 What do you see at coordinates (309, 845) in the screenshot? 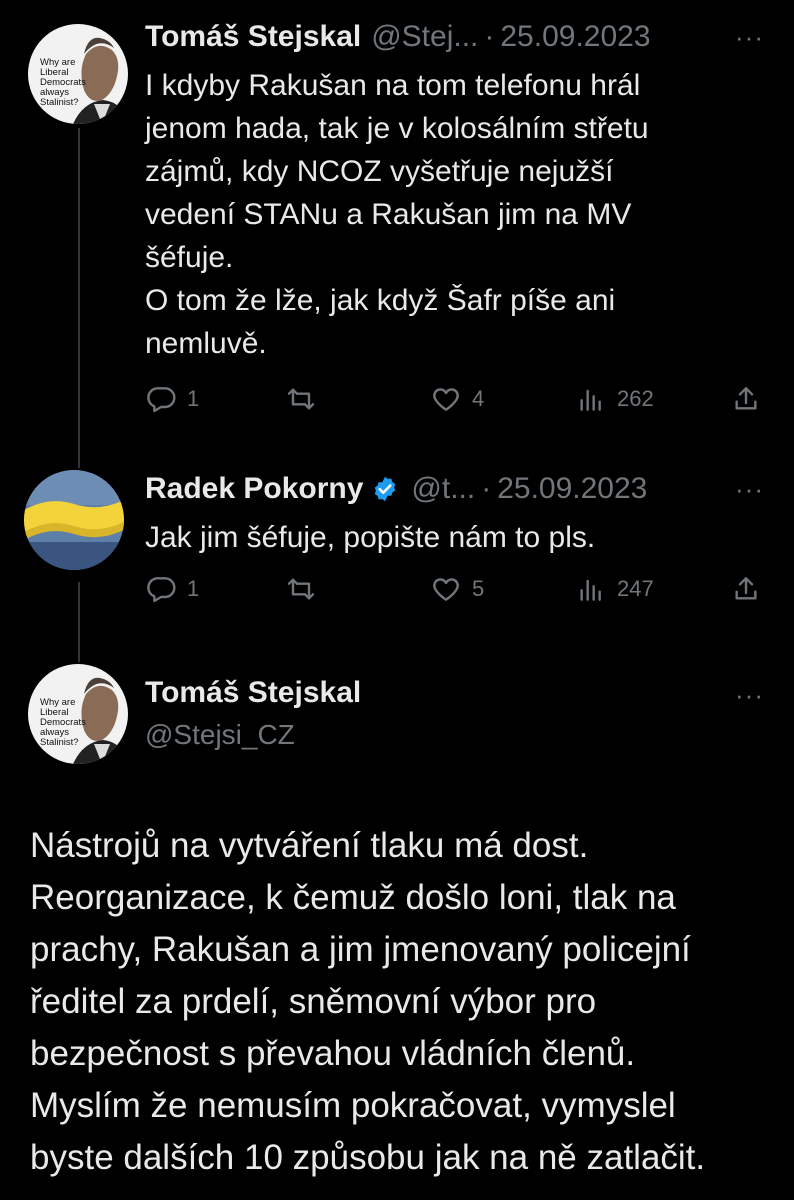
I see `text-line: Nástrojů na vytváření tlaku má dost.` at bounding box center [309, 845].